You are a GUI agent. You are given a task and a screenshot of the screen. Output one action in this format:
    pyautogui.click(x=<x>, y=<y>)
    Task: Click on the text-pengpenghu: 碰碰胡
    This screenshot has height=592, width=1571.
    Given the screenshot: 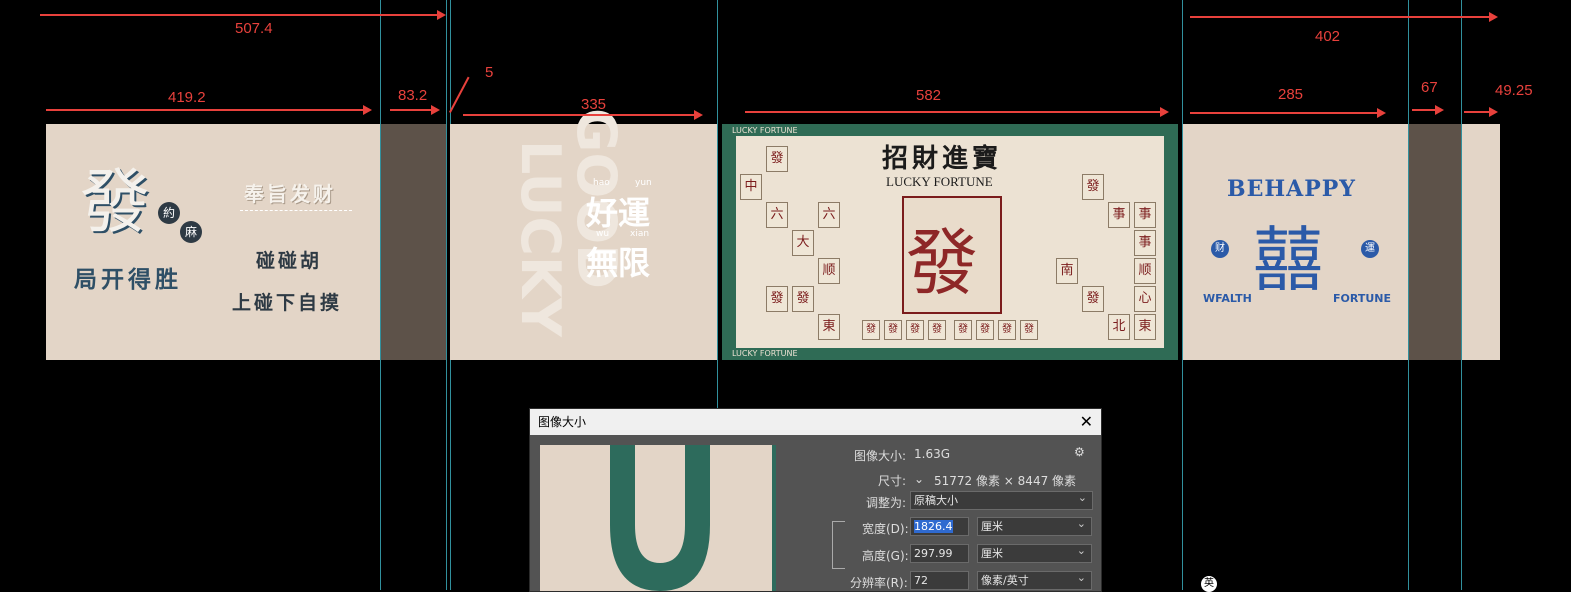 What is the action you would take?
    pyautogui.click(x=289, y=261)
    